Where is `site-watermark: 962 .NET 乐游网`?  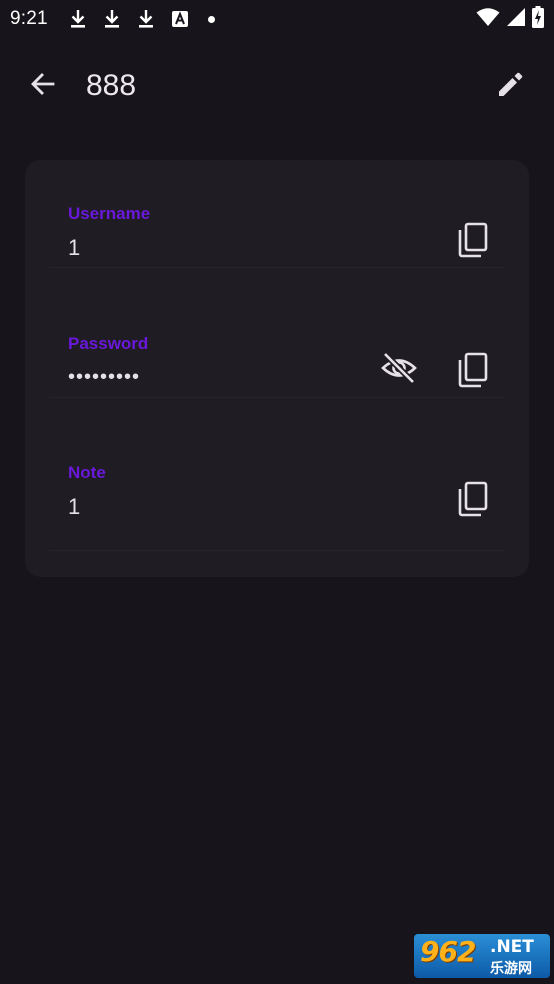 site-watermark: 962 .NET 乐游网 is located at coordinates (482, 956).